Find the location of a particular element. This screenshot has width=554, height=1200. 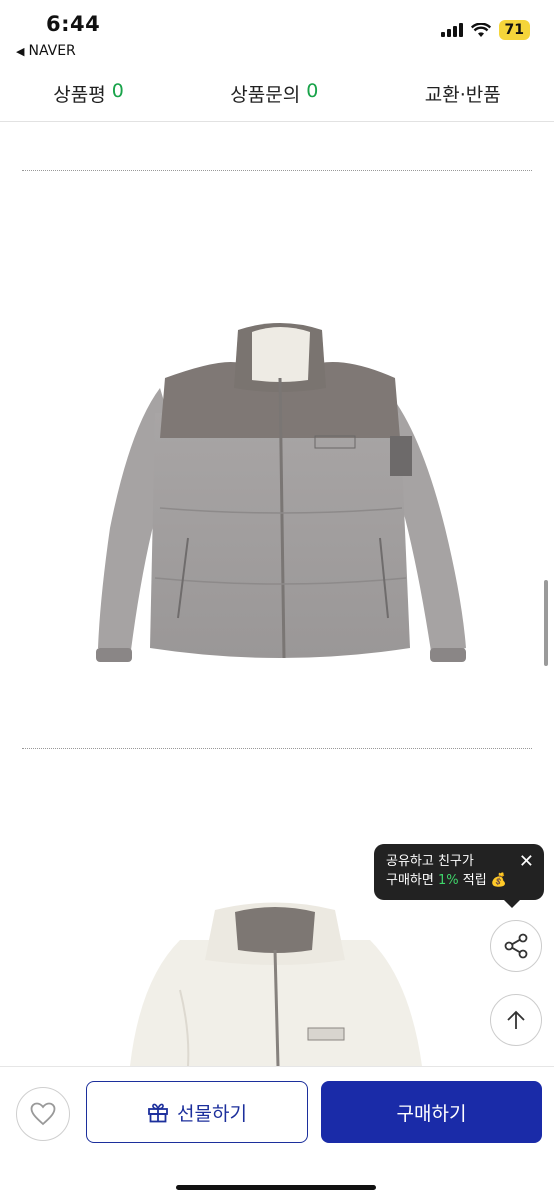

share-icon is located at coordinates (516, 946).